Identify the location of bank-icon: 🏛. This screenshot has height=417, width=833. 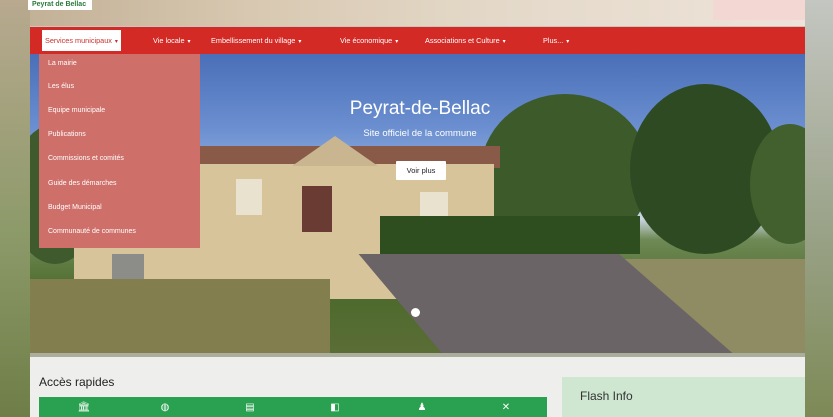
(84, 408).